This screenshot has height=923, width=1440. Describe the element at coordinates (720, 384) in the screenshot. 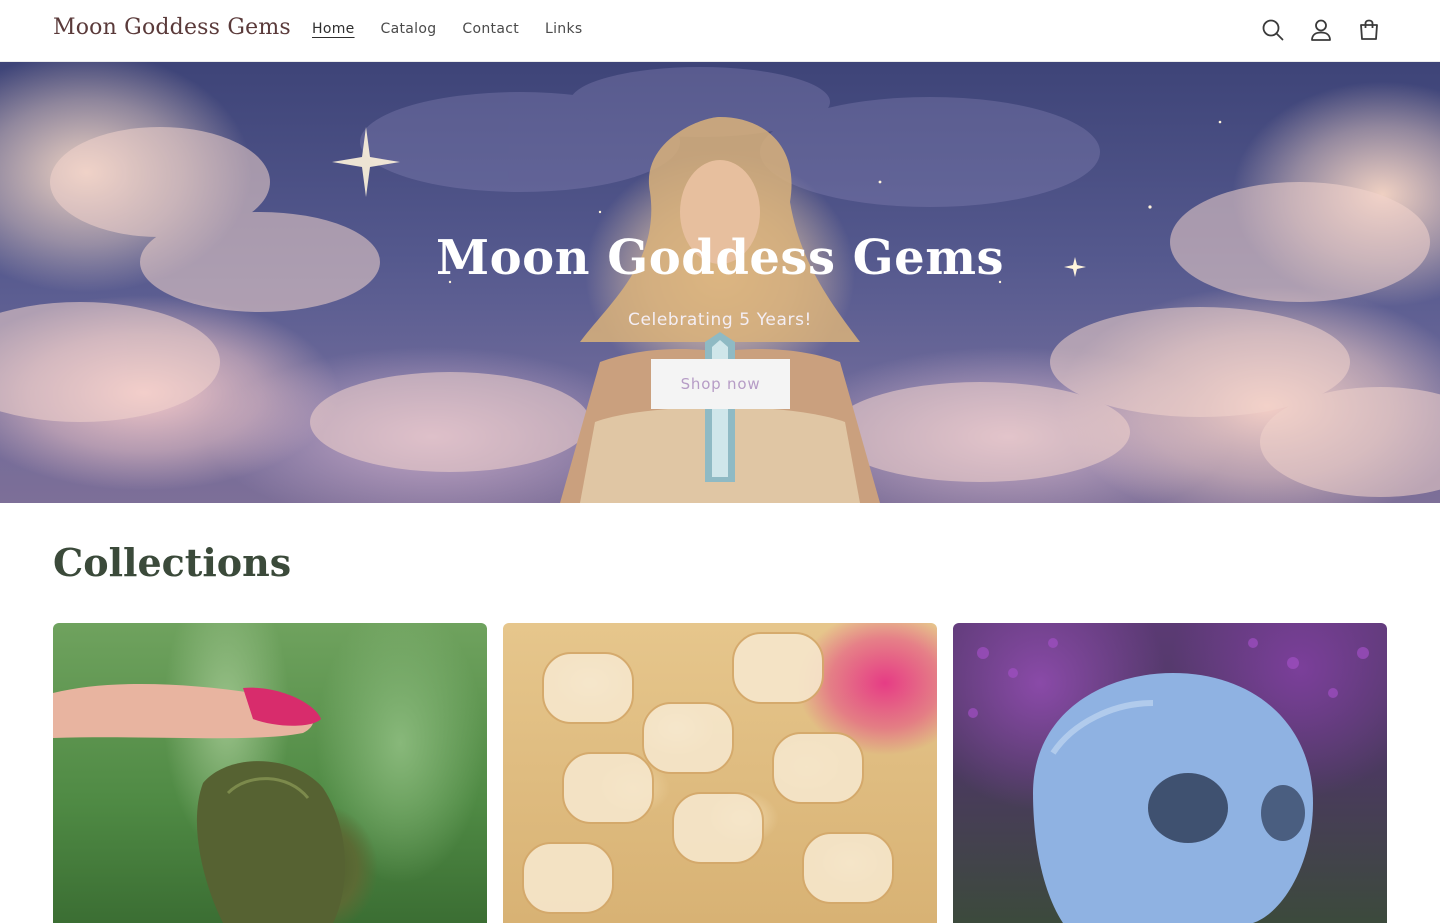

I see `shop-now-button: Shop now` at that location.